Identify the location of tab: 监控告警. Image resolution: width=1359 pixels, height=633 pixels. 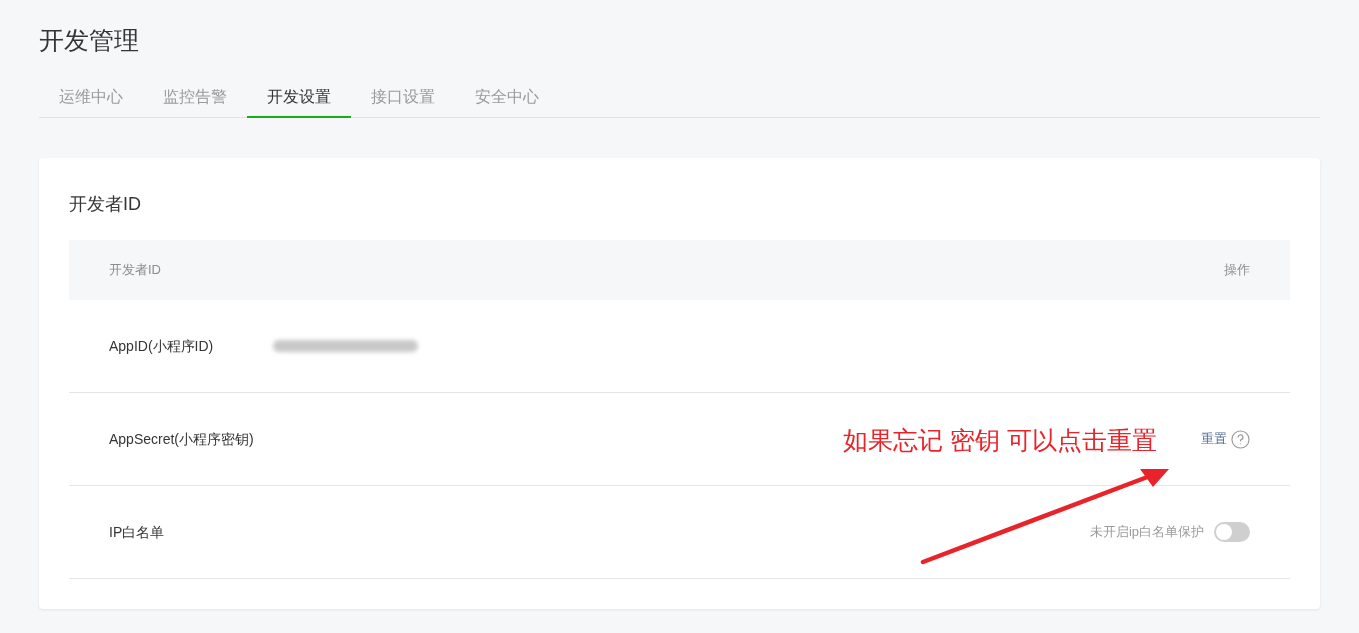
(195, 98).